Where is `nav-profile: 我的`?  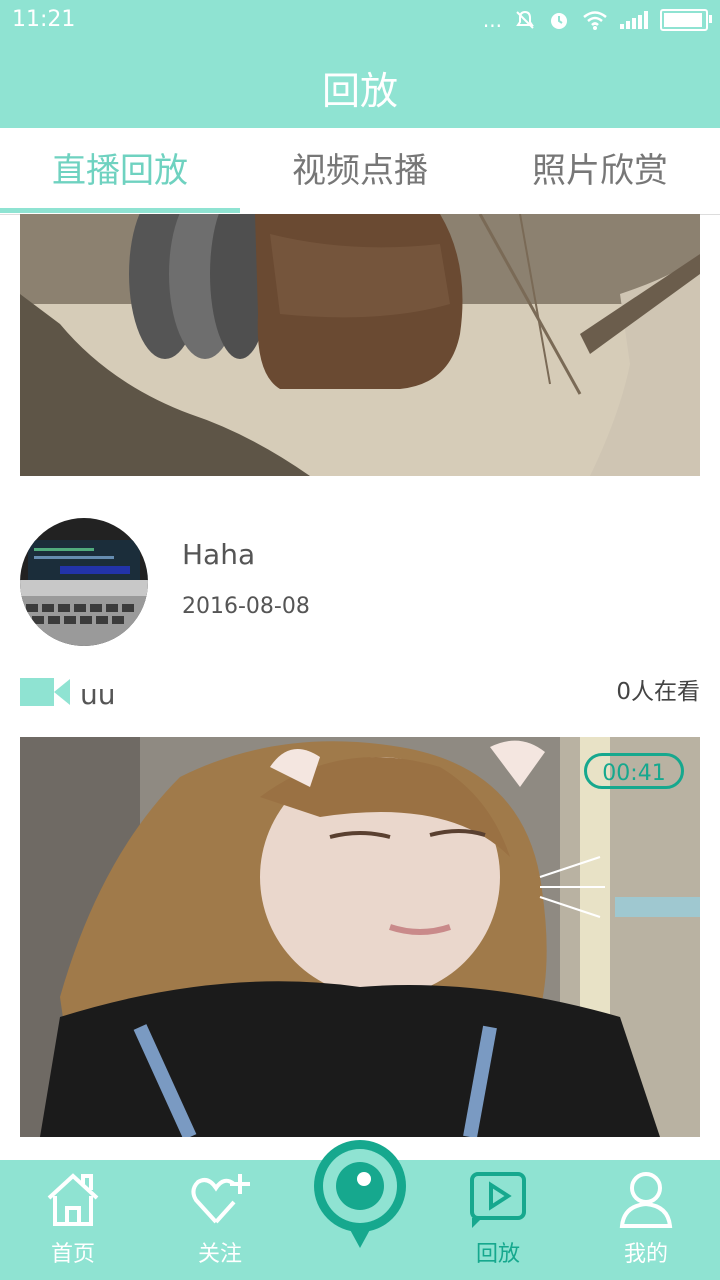 nav-profile: 我的 is located at coordinates (646, 1220).